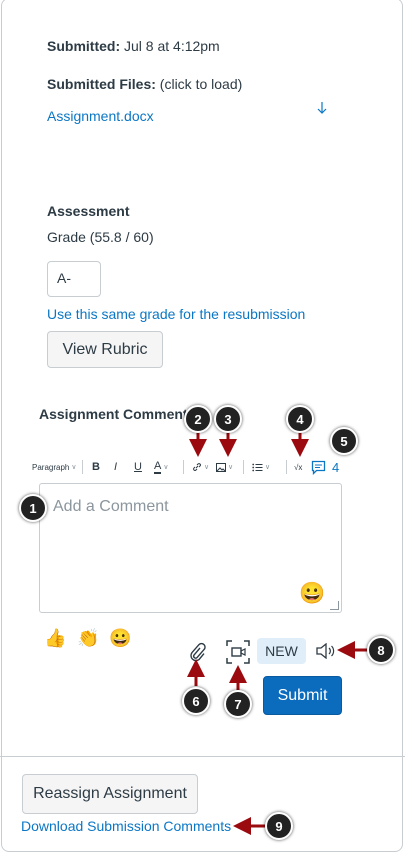 This screenshot has height=853, width=407. I want to click on callout-6: 6, so click(196, 701).